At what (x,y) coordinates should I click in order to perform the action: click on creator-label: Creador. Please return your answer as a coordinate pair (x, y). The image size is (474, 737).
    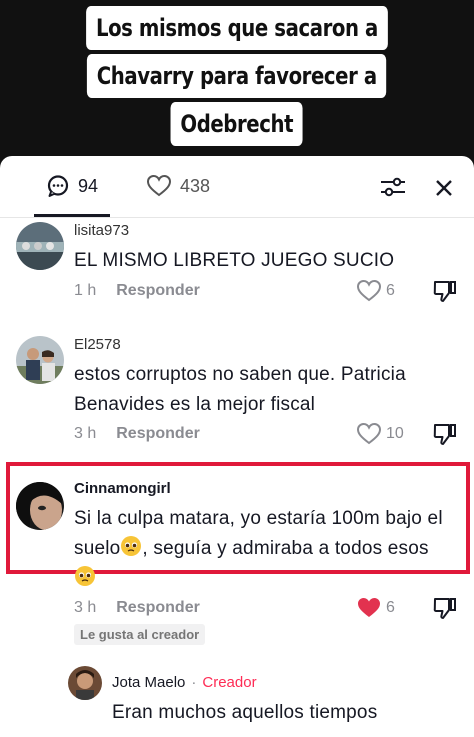
    Looking at the image, I should click on (229, 682).